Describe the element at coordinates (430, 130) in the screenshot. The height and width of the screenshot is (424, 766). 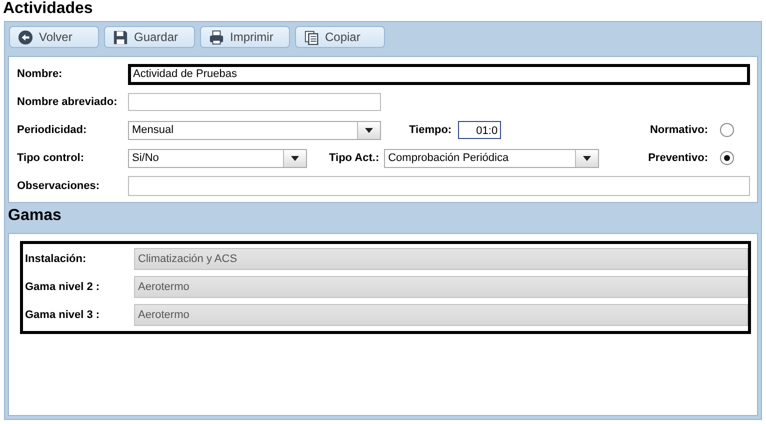
I see `field-label: Tiempo:` at that location.